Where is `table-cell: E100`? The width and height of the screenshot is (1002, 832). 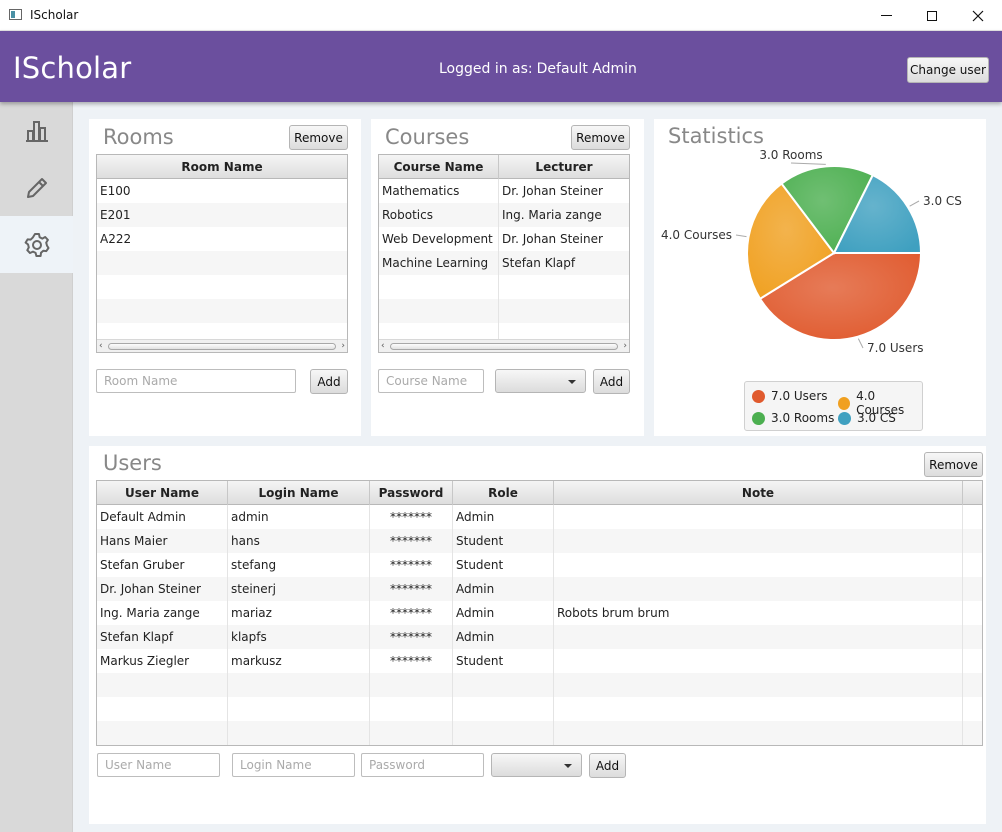
table-cell: E100 is located at coordinates (222, 191).